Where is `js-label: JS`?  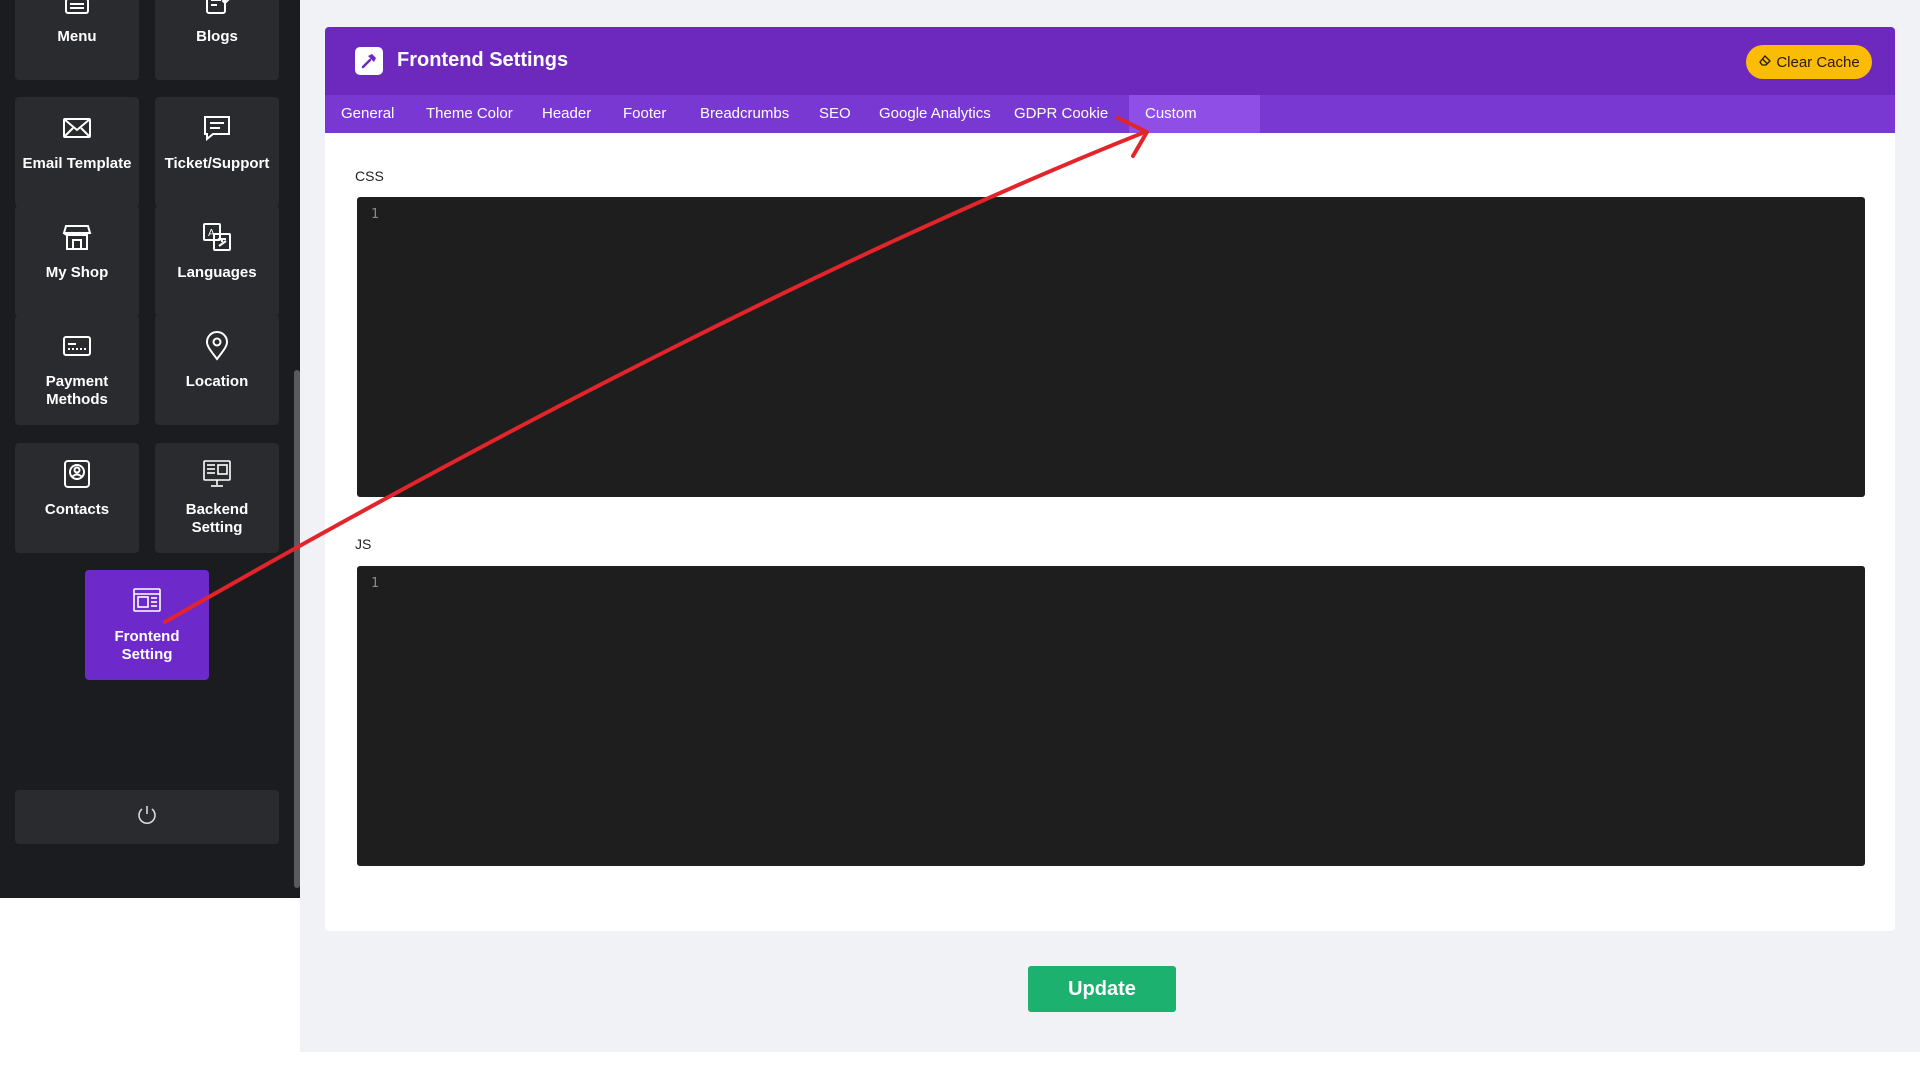
js-label: JS is located at coordinates (363, 544).